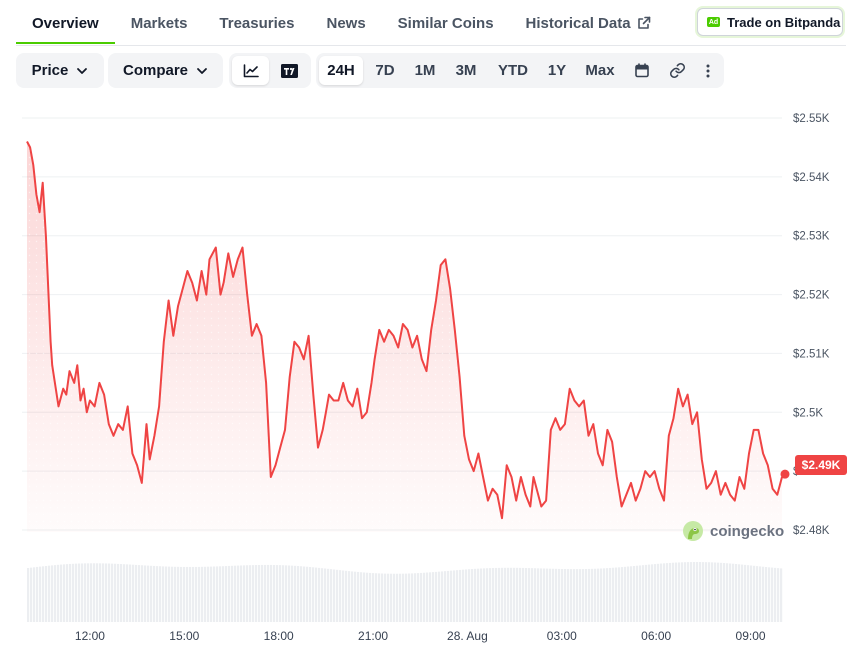 This screenshot has width=854, height=650. I want to click on price-dropdown-button: Price, so click(60, 70).